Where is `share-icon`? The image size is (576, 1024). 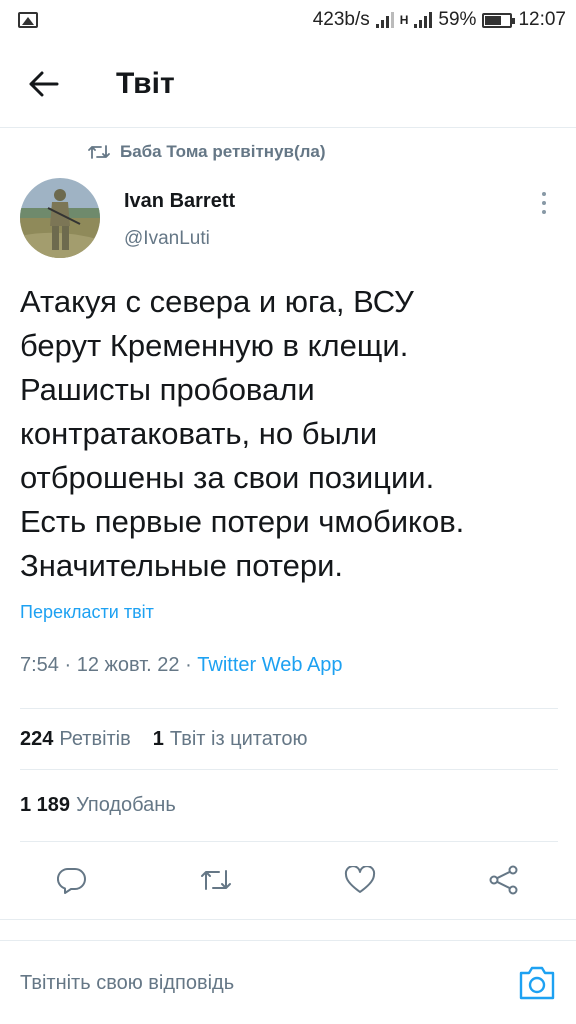 share-icon is located at coordinates (503, 880).